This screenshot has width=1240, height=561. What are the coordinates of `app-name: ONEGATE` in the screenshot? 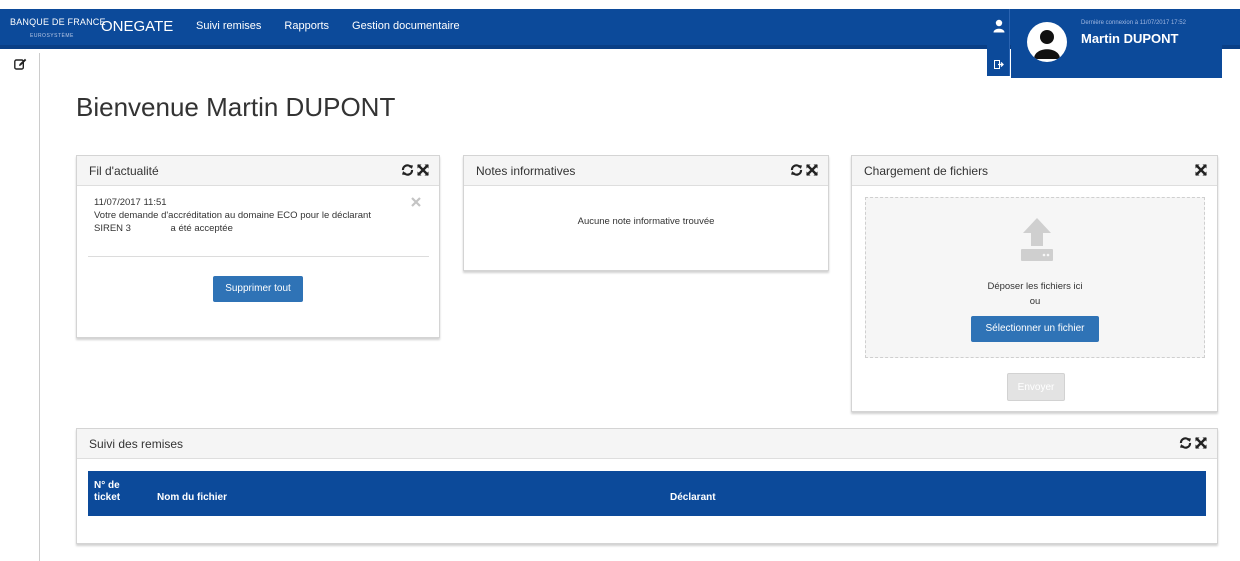 It's located at (137, 26).